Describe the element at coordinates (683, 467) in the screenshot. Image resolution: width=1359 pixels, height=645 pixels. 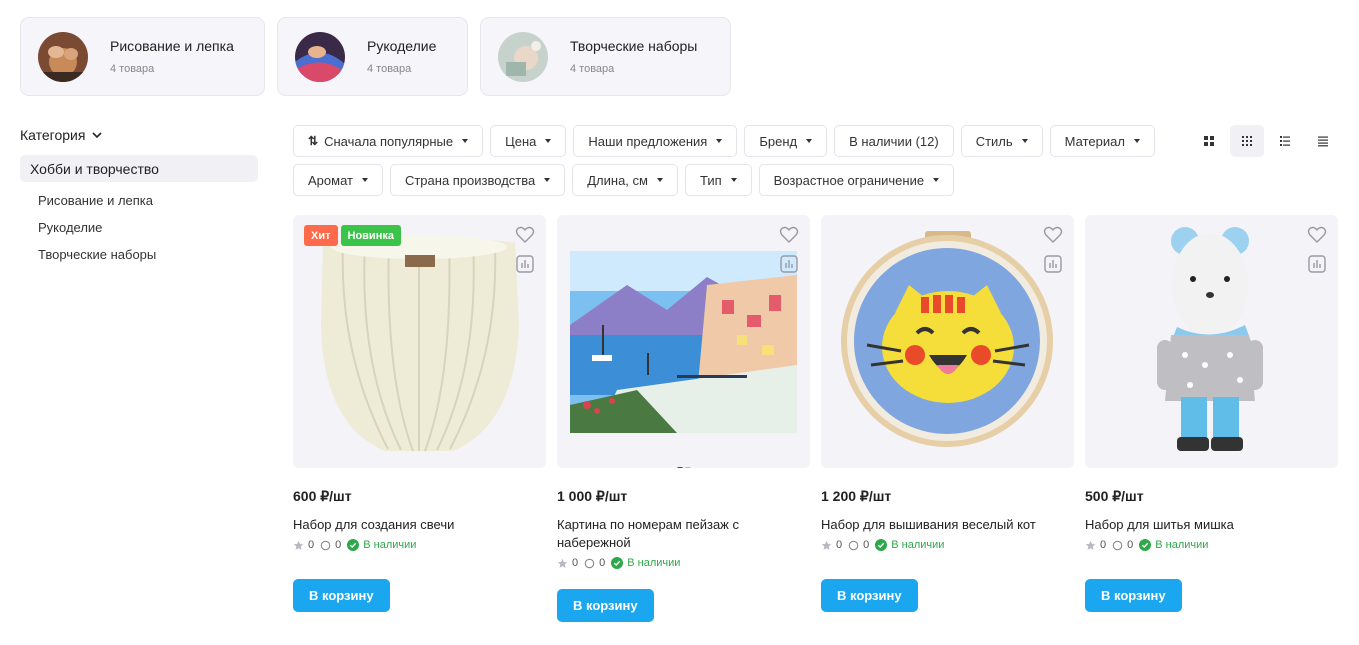
I see `image-slider-dots` at that location.